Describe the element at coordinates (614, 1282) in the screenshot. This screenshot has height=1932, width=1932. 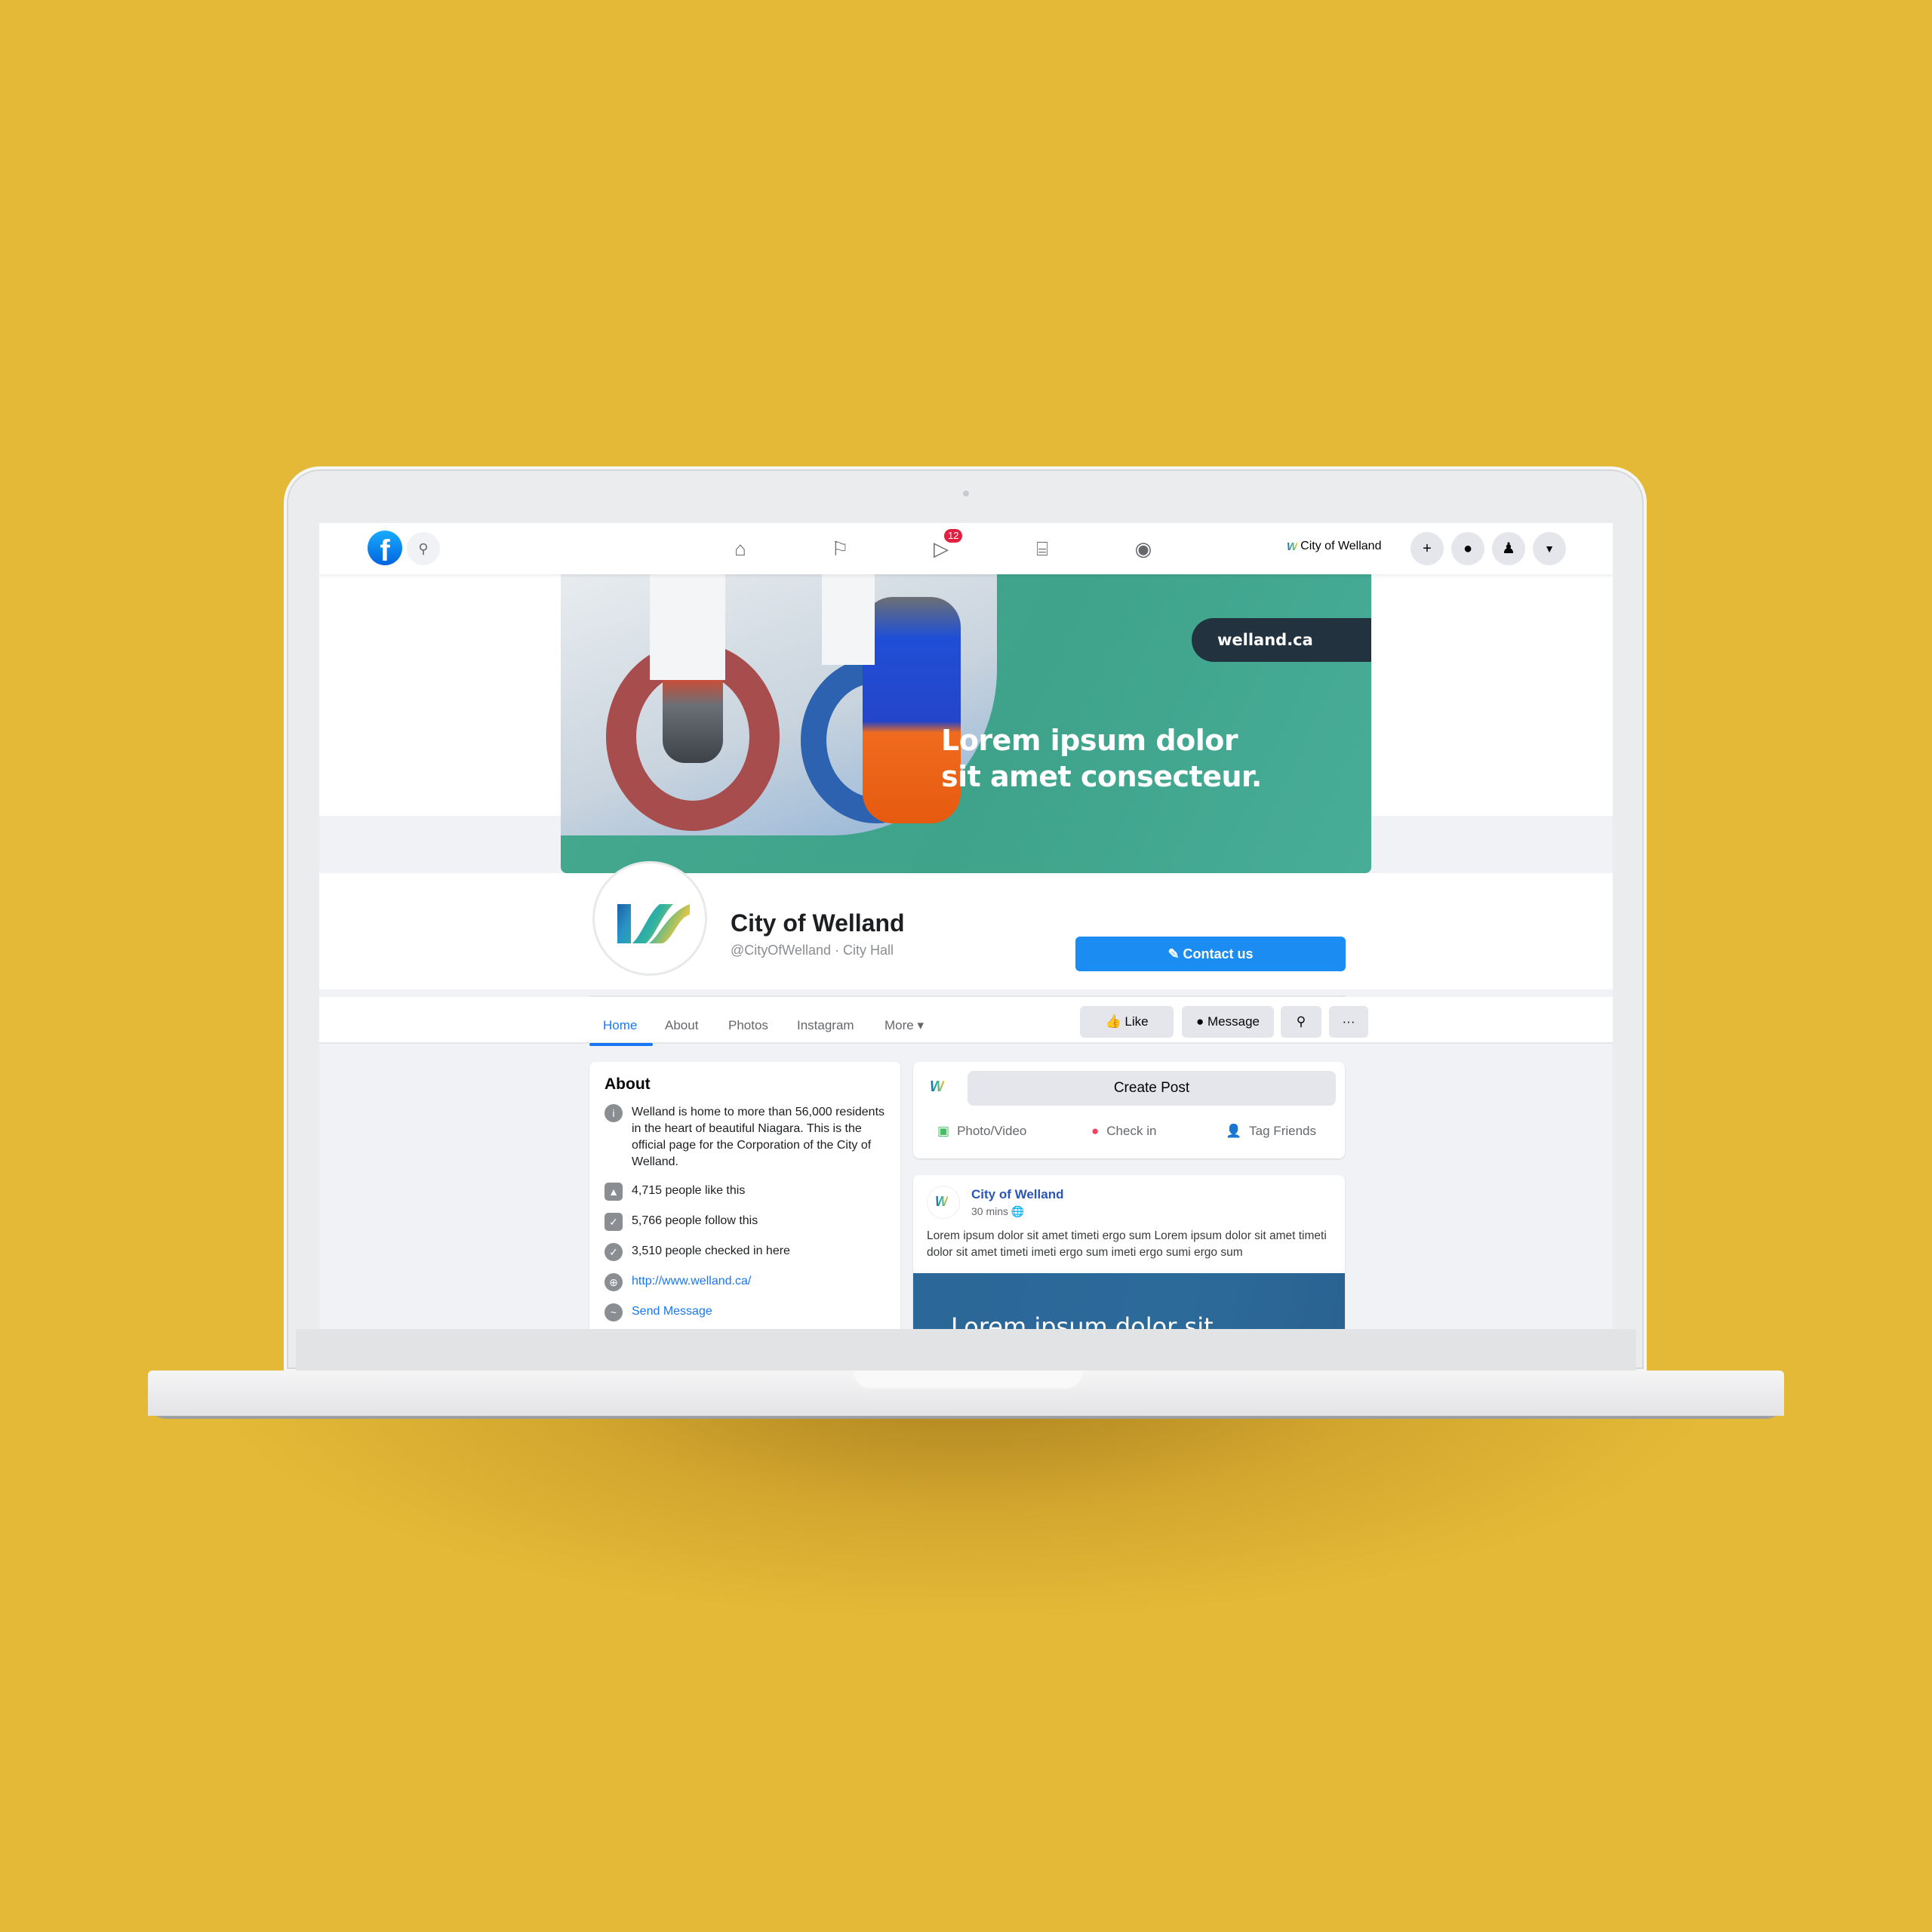
I see `globe-icon: ⊕` at that location.